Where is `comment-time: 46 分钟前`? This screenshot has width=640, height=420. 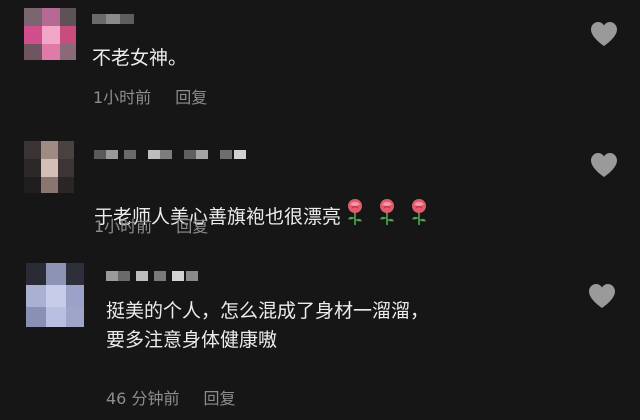 comment-time: 46 分钟前 is located at coordinates (143, 398).